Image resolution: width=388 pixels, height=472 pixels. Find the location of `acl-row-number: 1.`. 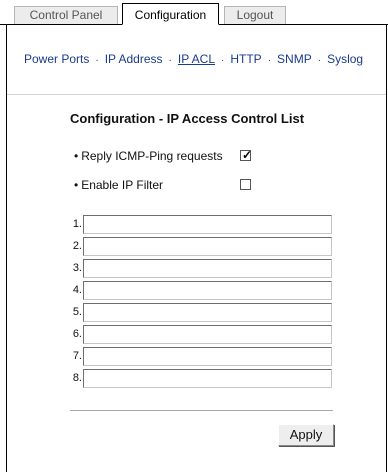

acl-row-number: 1. is located at coordinates (77, 224).